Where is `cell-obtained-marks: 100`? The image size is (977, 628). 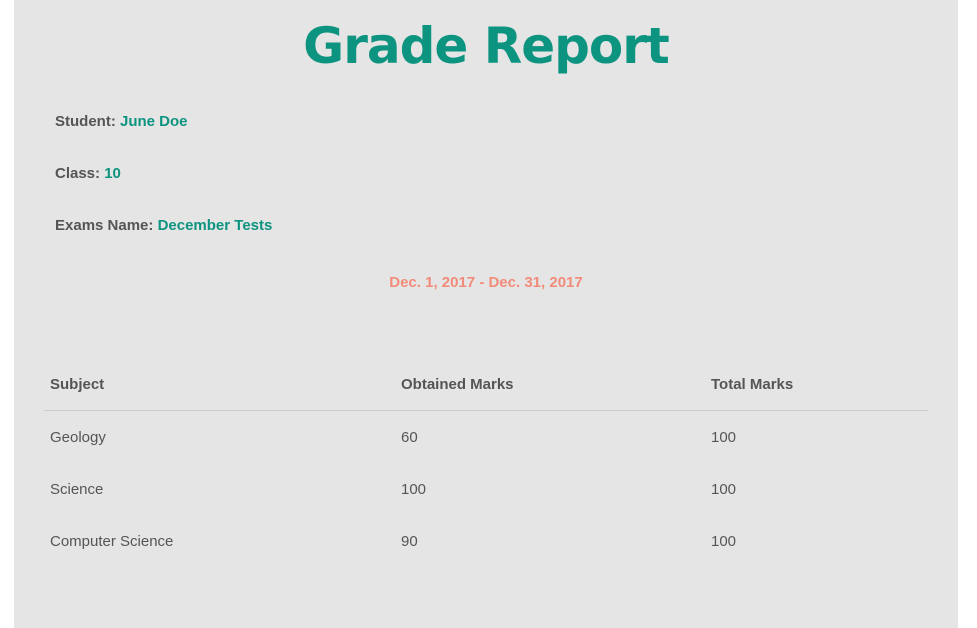
cell-obtained-marks: 100 is located at coordinates (414, 489).